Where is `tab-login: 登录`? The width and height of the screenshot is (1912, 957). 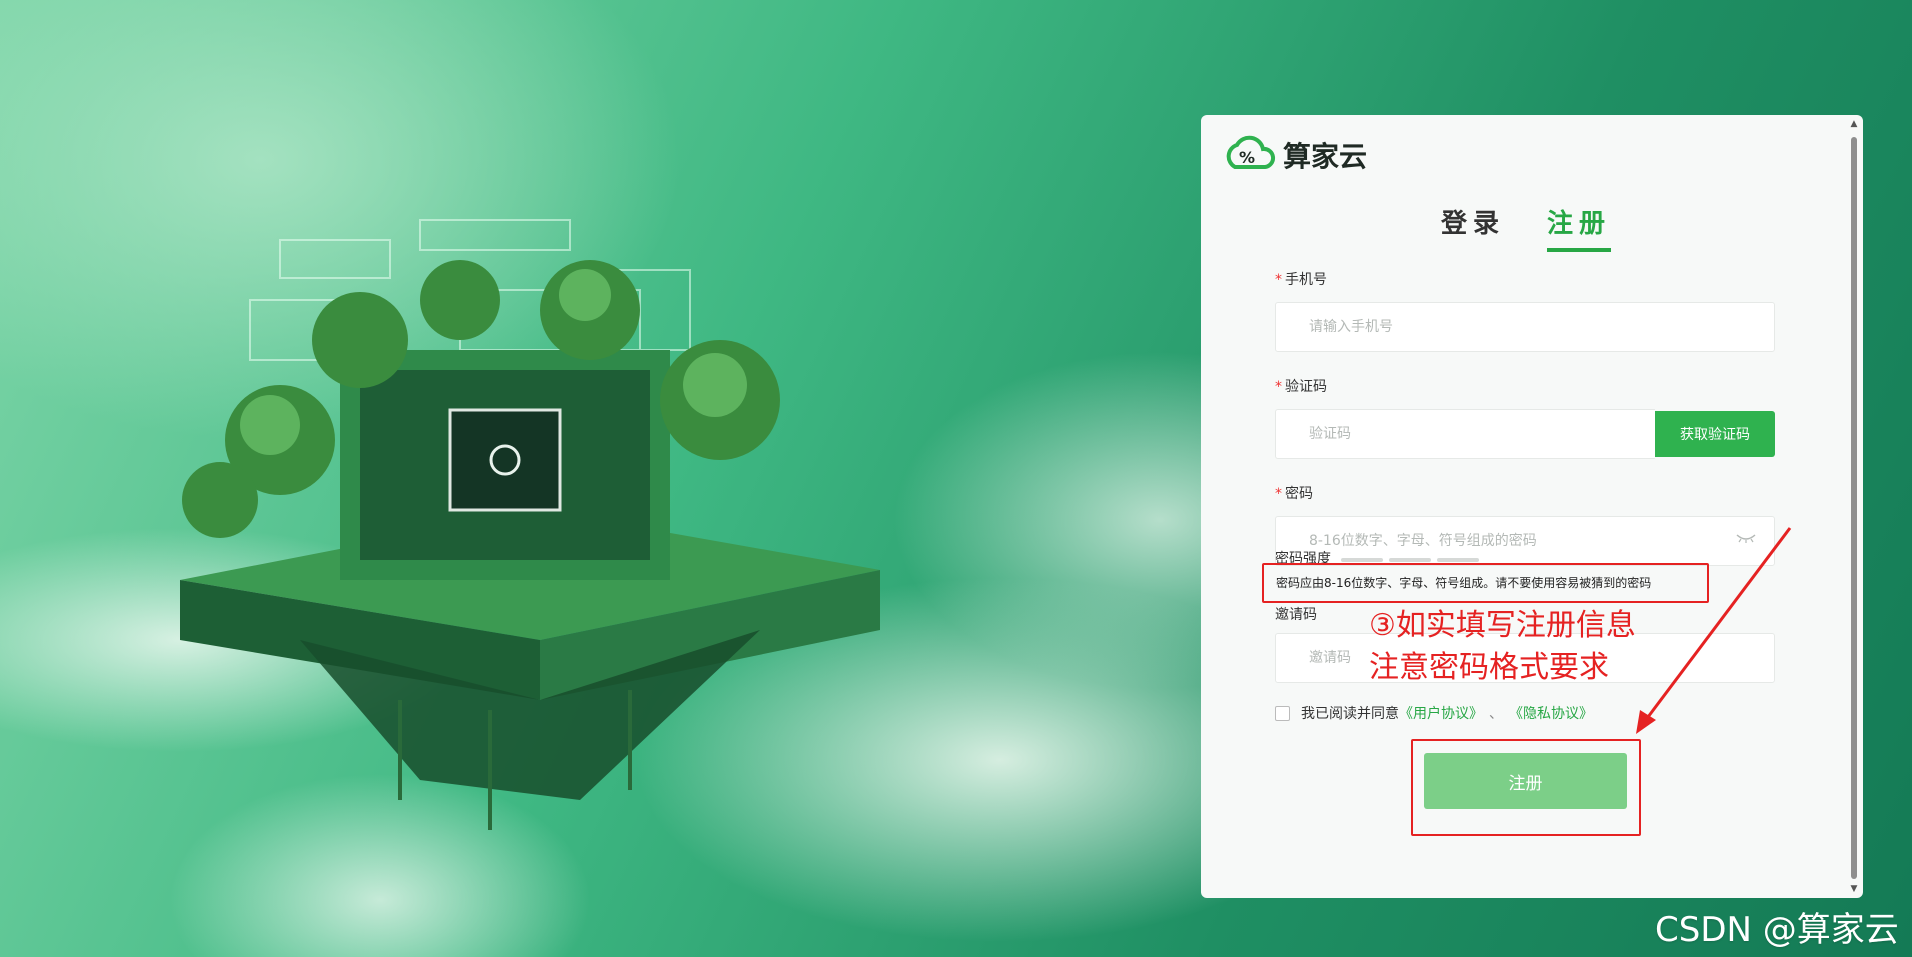 tab-login: 登录 is located at coordinates (1473, 227).